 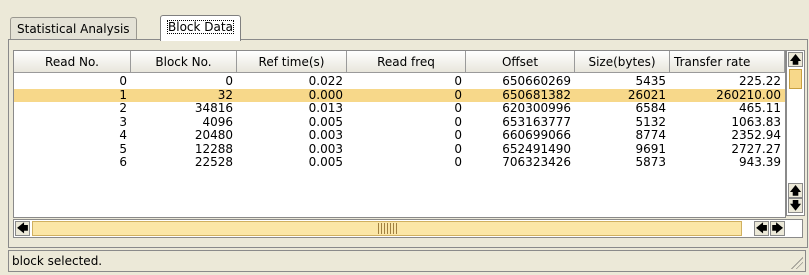 I want to click on status-text: block selected., so click(x=57, y=261).